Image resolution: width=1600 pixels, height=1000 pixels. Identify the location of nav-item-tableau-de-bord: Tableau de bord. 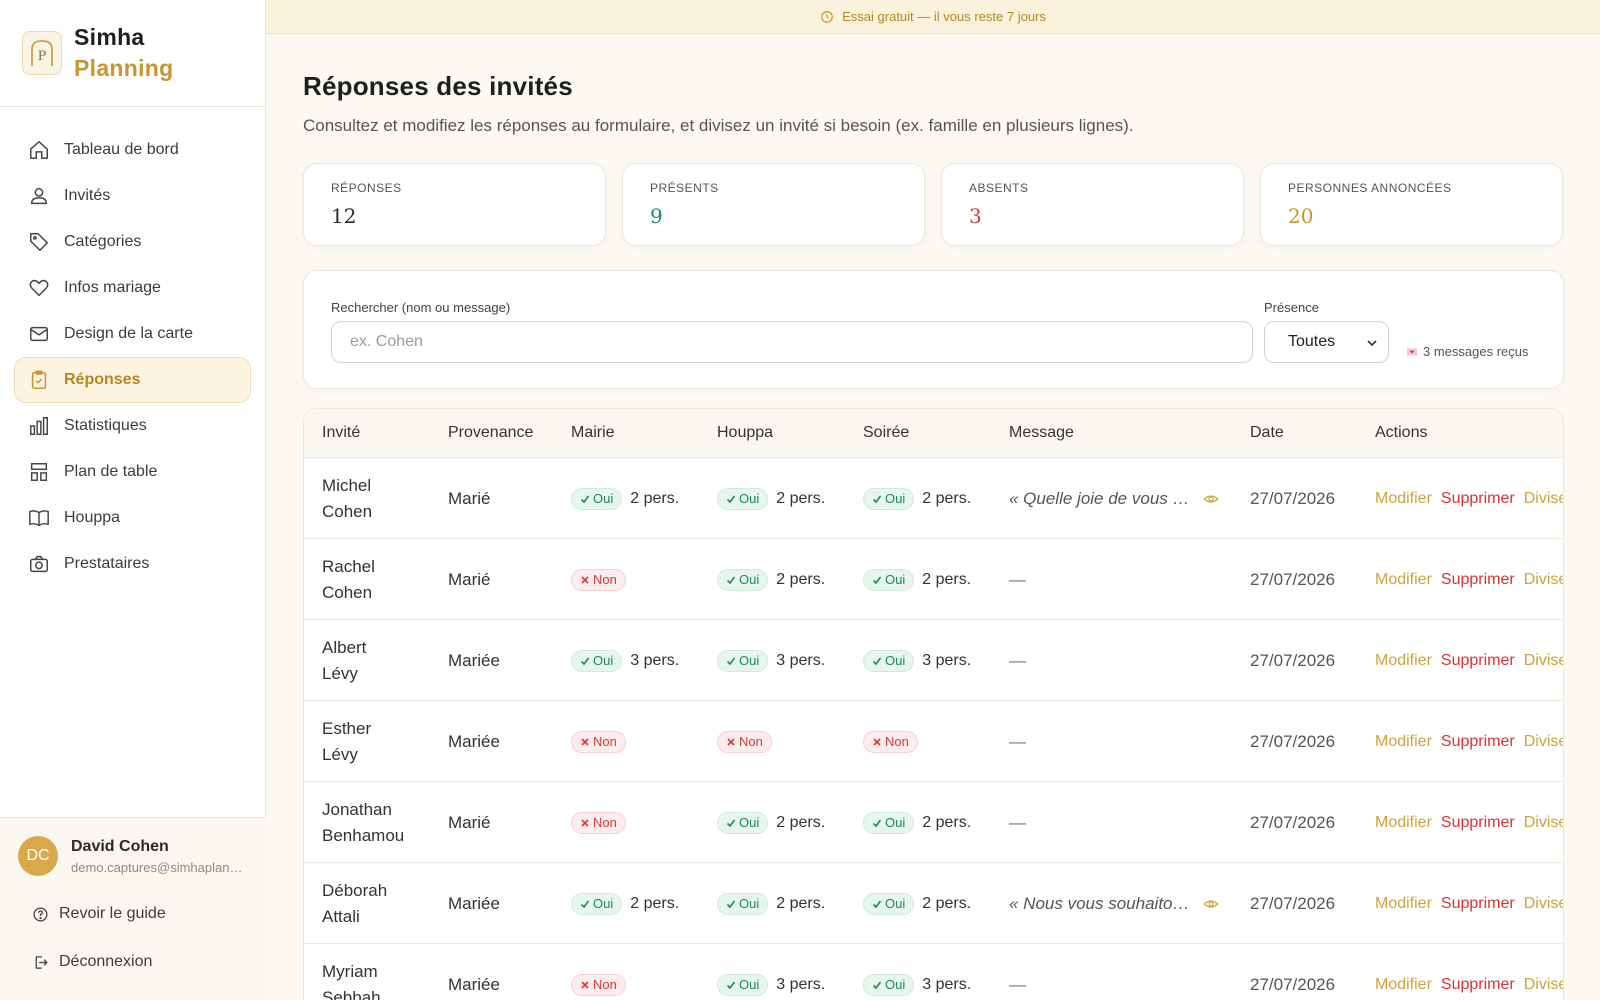
(132, 150).